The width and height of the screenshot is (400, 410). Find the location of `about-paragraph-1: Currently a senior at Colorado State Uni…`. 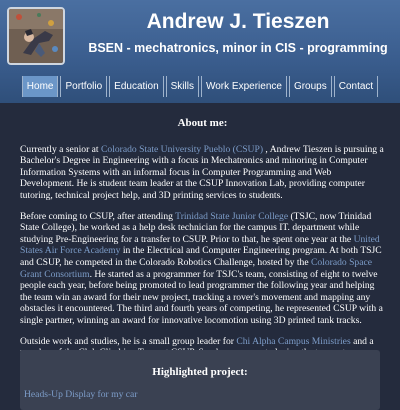

about-paragraph-1: Currently a senior at Colorado State Uni… is located at coordinates (202, 173).